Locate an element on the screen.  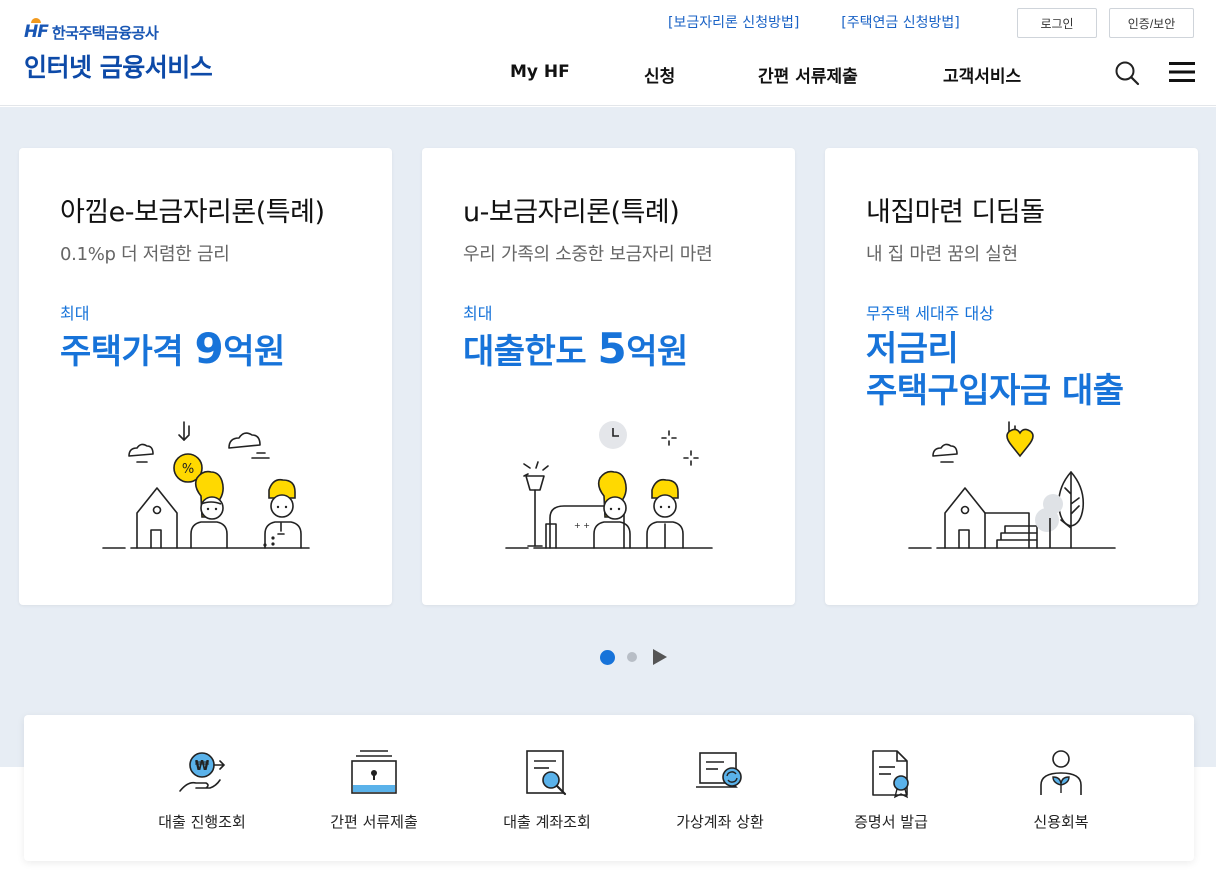
pager-dot-active is located at coordinates (607, 657).